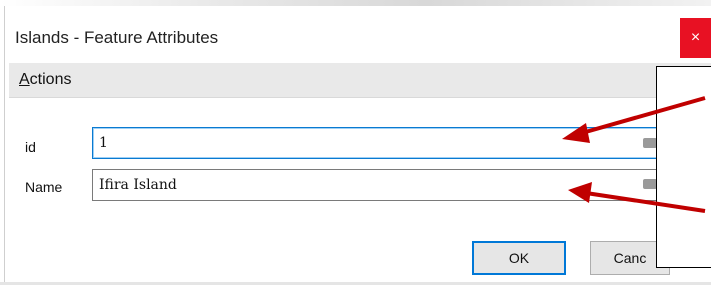 This screenshot has width=711, height=291. Describe the element at coordinates (695, 38) in the screenshot. I see `close-button: ×` at that location.